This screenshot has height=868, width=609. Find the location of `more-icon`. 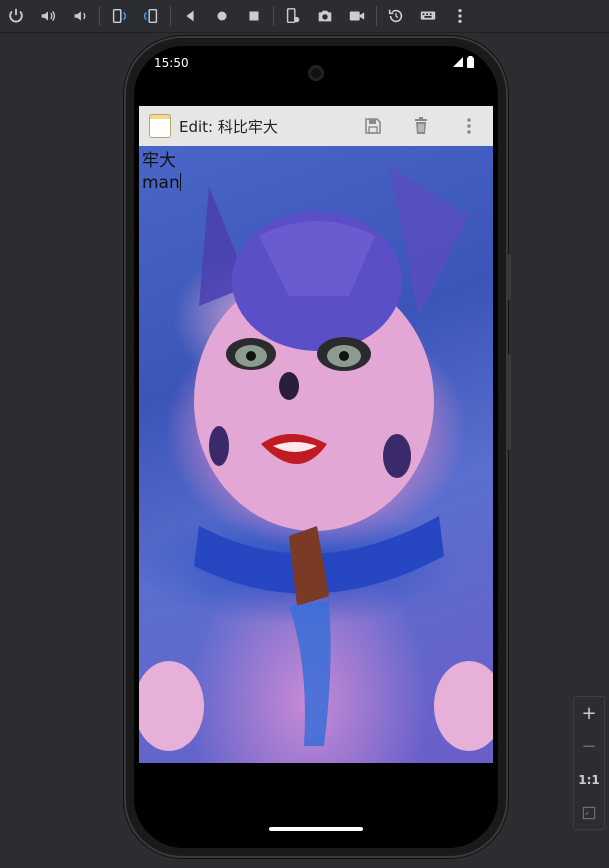

more-icon is located at coordinates (460, 16).